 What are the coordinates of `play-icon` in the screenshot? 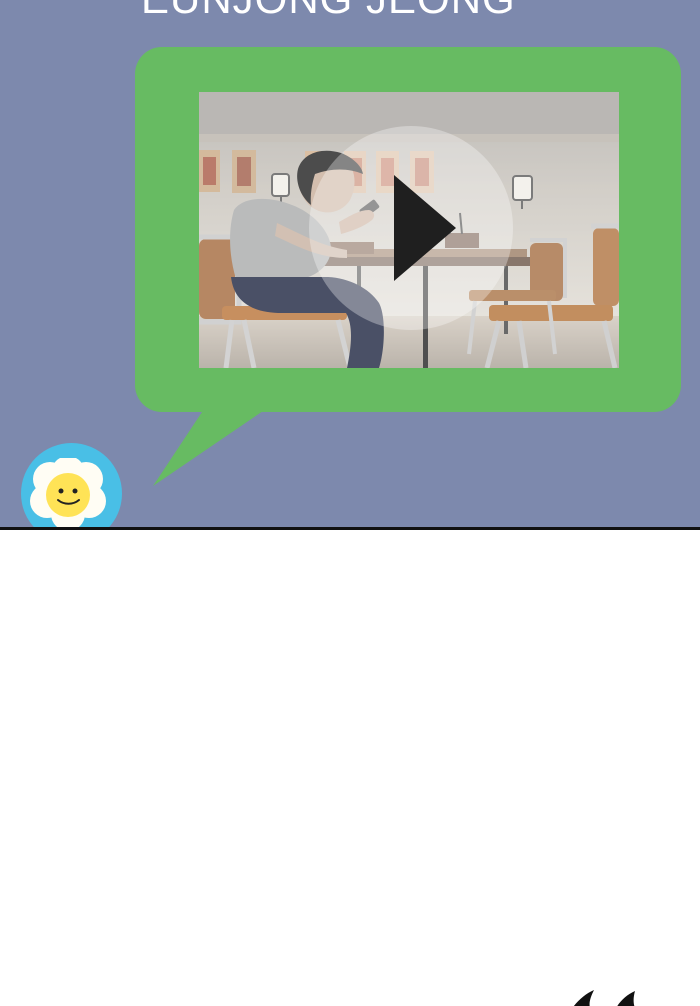 It's located at (425, 228).